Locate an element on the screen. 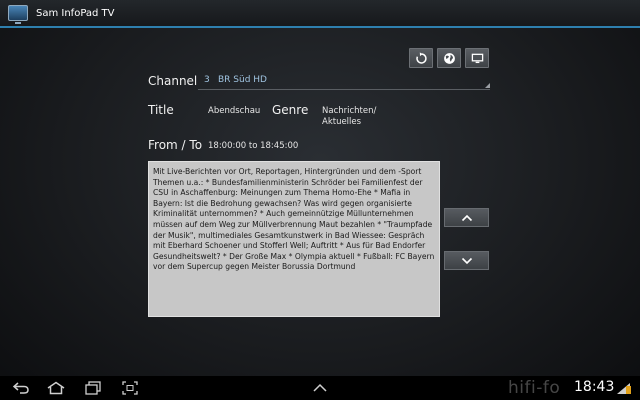 The height and width of the screenshot is (400, 640). globe-button is located at coordinates (449, 58).